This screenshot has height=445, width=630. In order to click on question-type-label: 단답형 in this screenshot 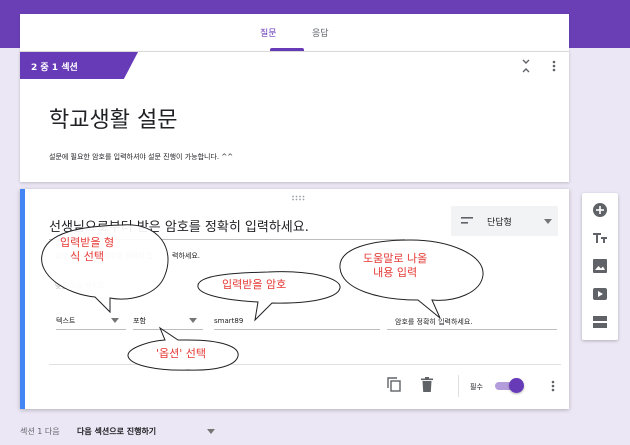, I will do `click(499, 223)`.